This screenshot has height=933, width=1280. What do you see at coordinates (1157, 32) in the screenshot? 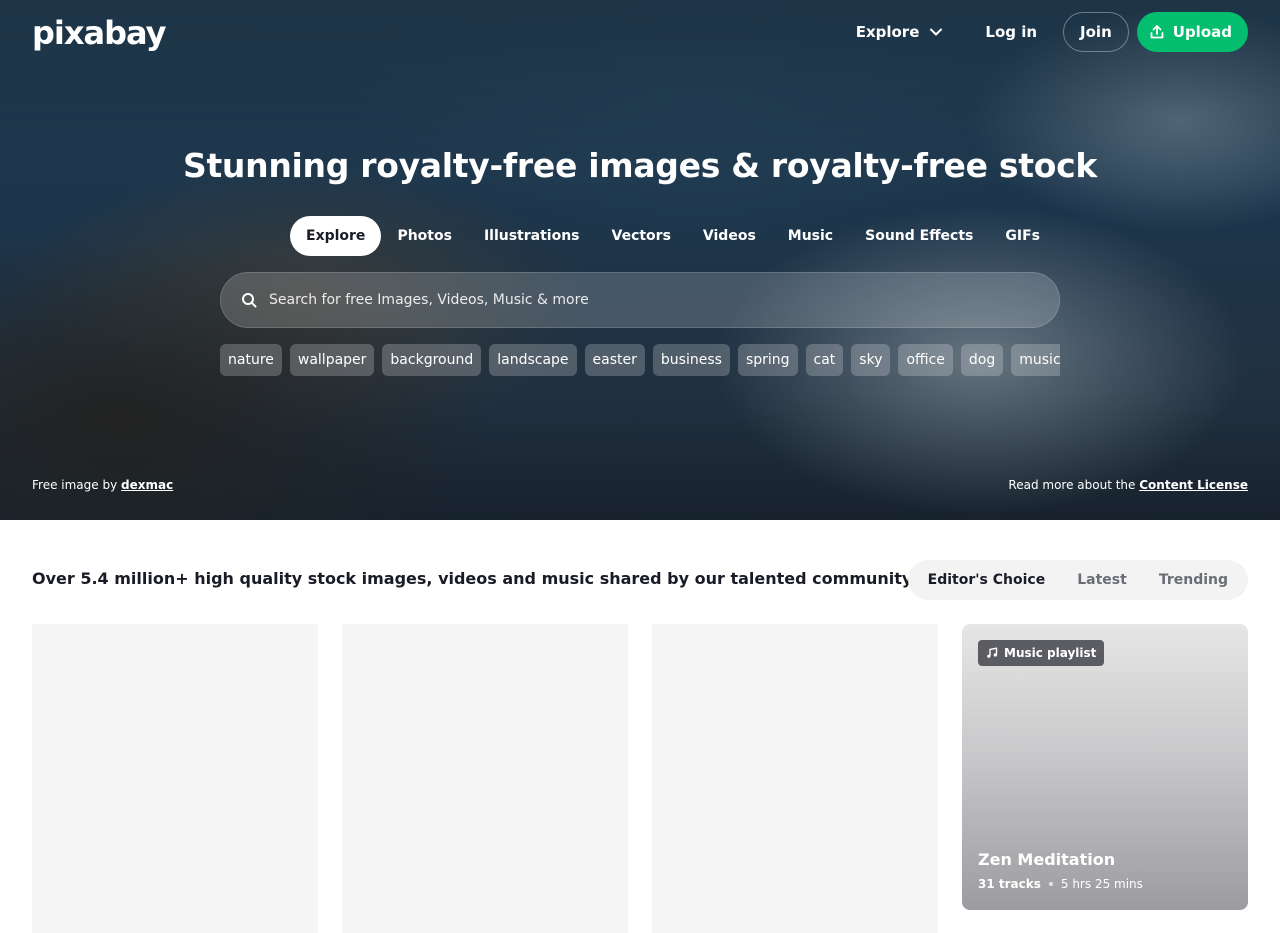
I see `upload-icon` at bounding box center [1157, 32].